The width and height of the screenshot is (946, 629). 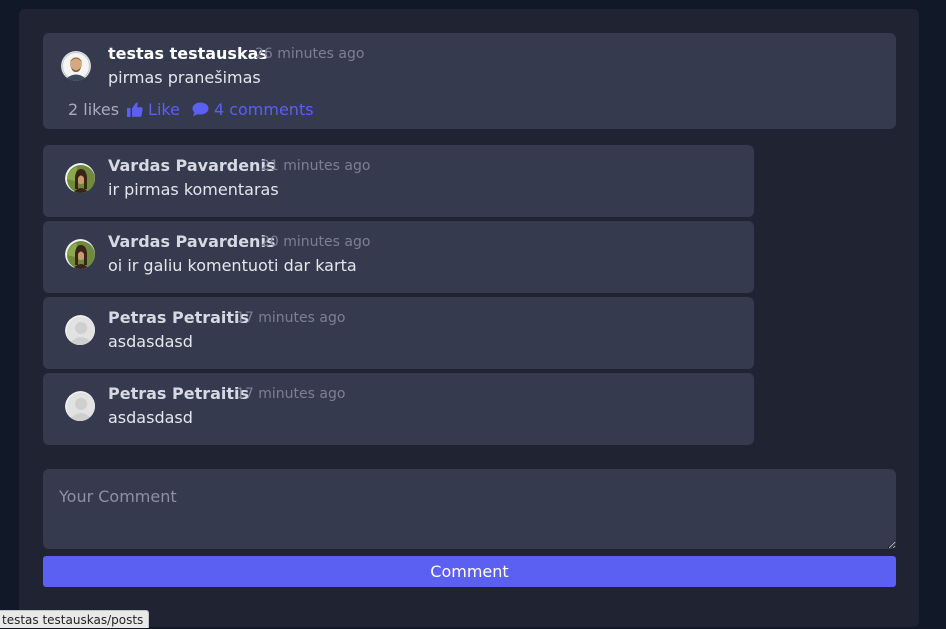 What do you see at coordinates (188, 53) in the screenshot?
I see `post-author-name: testas testauskas` at bounding box center [188, 53].